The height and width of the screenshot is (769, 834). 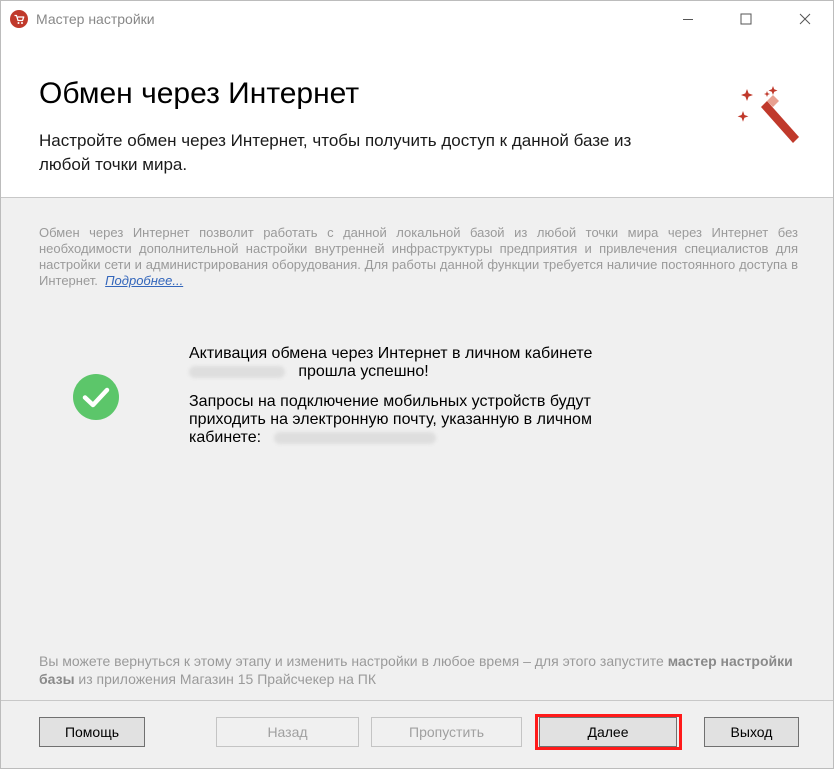 What do you see at coordinates (237, 371) in the screenshot?
I see `account-name-redacted` at bounding box center [237, 371].